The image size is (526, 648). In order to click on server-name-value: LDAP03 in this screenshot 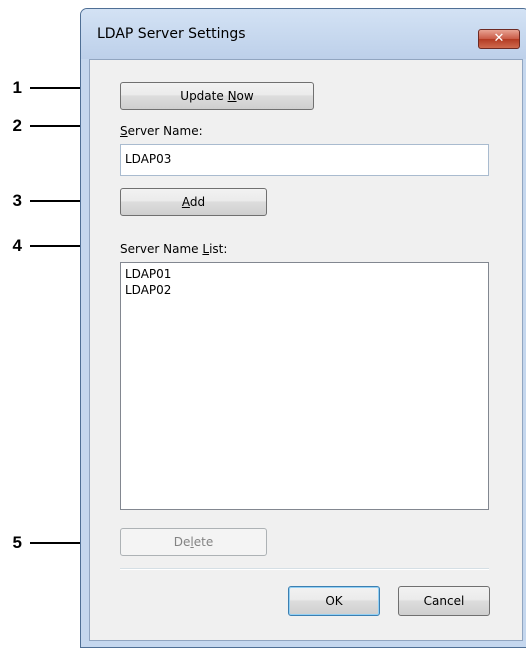, I will do `click(148, 159)`.